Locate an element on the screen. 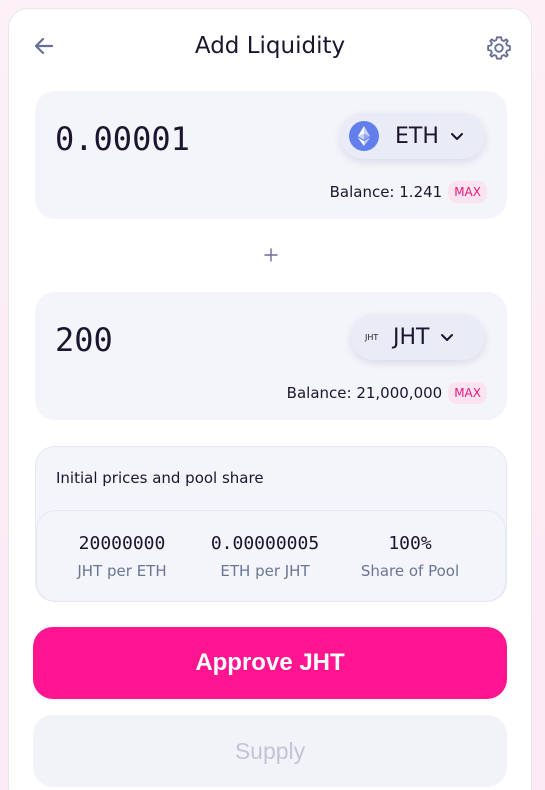 Image resolution: width=545 pixels, height=790 pixels. token-a-select-button: ETH is located at coordinates (412, 136).